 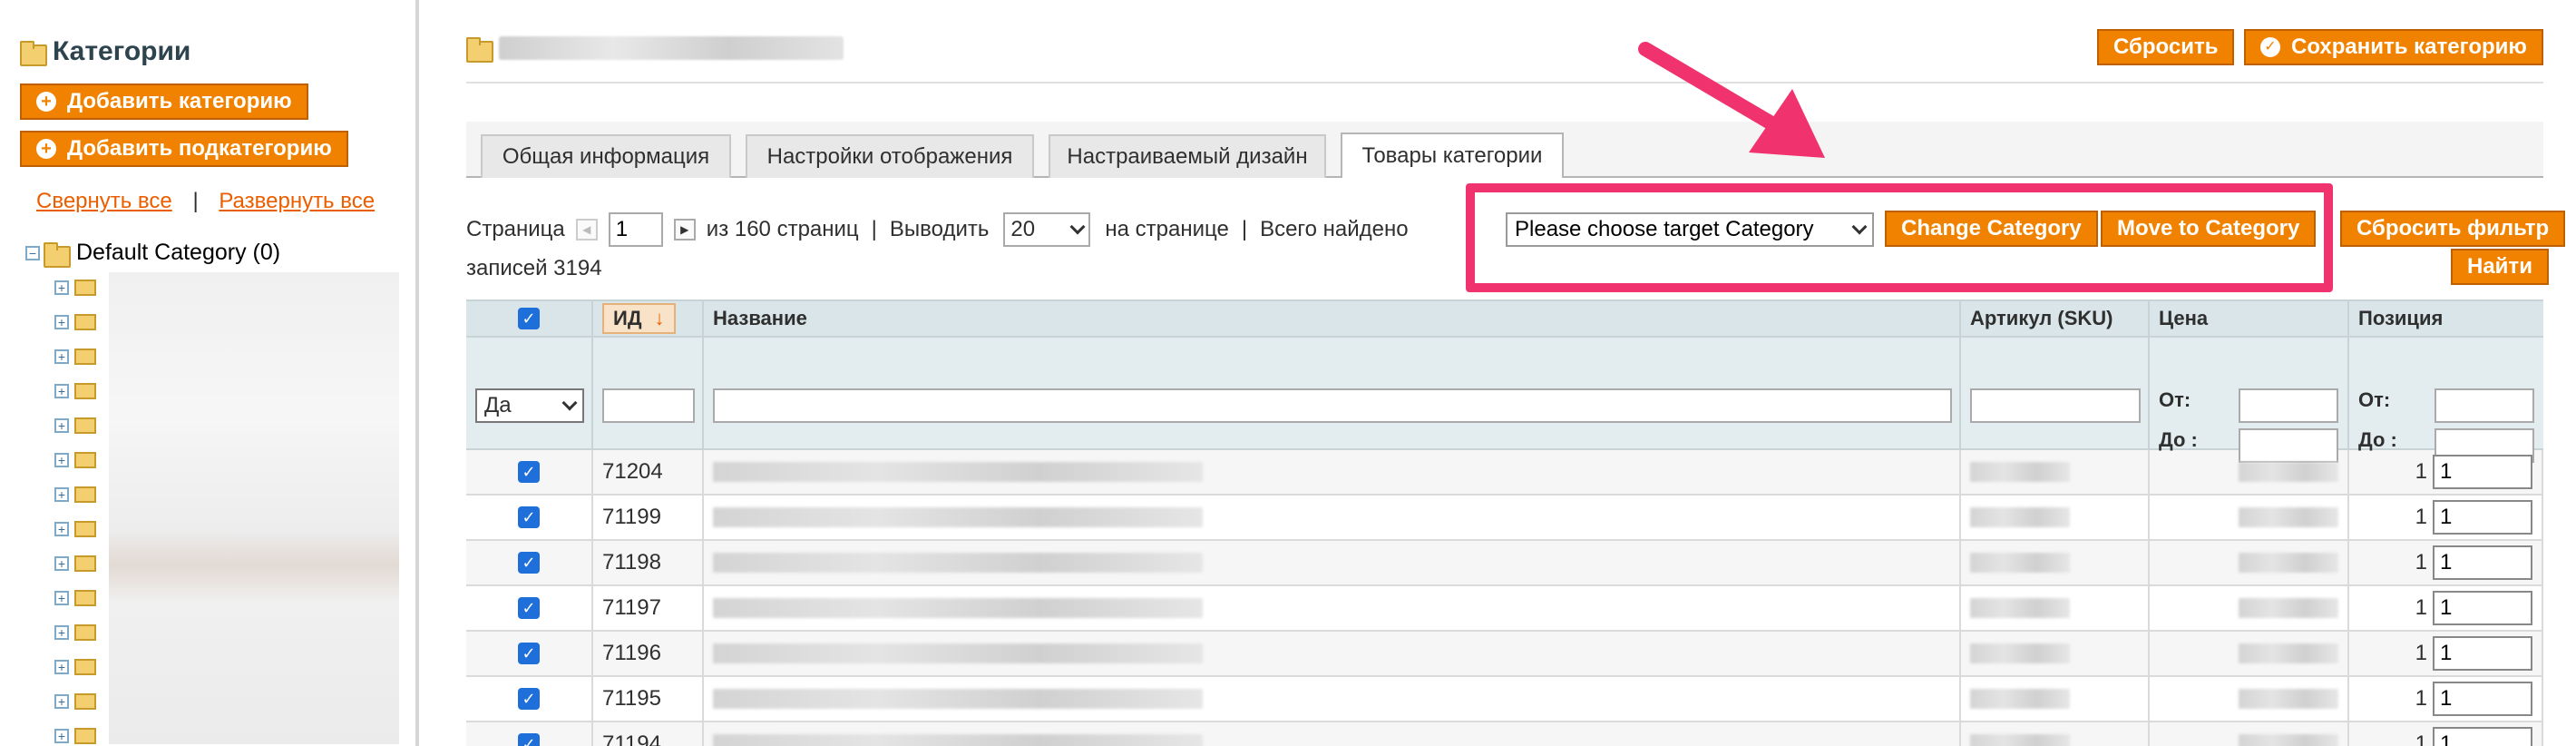 I want to click on search-label: Найти, so click(x=2499, y=266).